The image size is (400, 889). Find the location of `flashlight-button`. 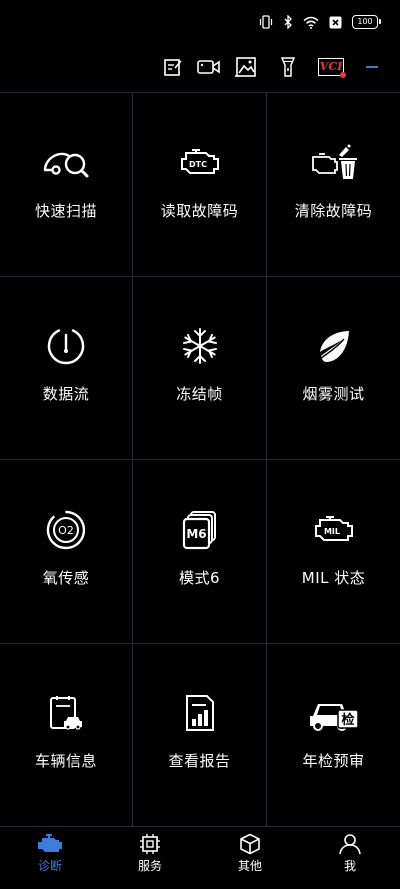

flashlight-button is located at coordinates (288, 67).